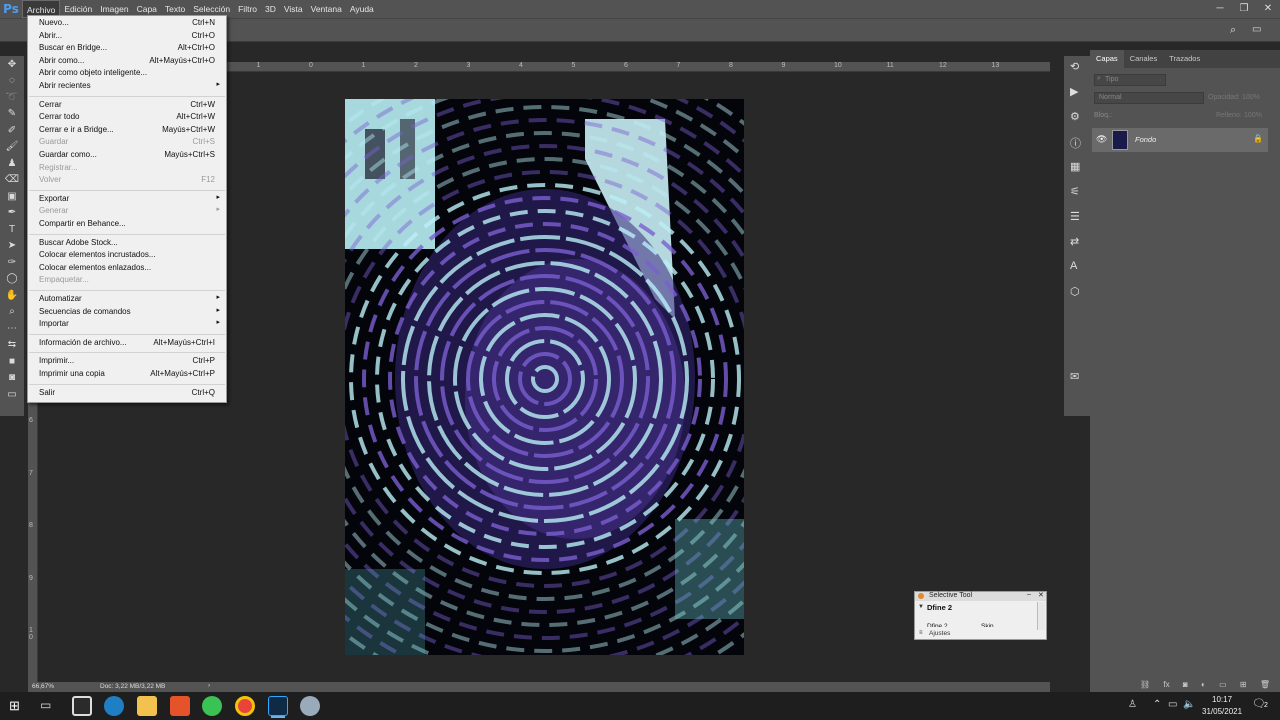 This screenshot has height=720, width=1280. Describe the element at coordinates (1180, 140) in the screenshot. I see `layer-row: 👁 Fondo 🔒` at that location.